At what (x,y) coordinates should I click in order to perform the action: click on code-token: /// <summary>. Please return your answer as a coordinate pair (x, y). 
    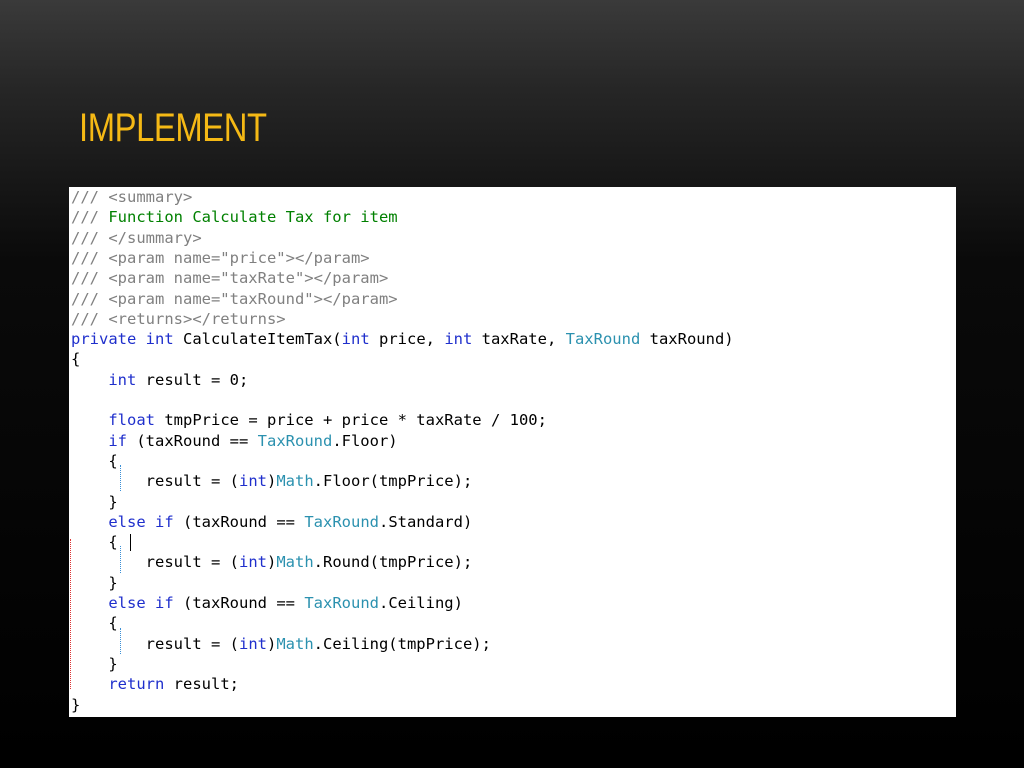
    Looking at the image, I should click on (132, 197).